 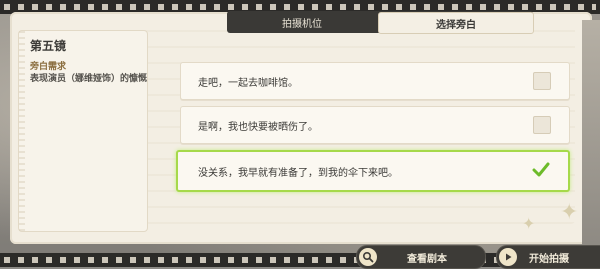 What do you see at coordinates (368, 257) in the screenshot?
I see `magnifier-icon` at bounding box center [368, 257].